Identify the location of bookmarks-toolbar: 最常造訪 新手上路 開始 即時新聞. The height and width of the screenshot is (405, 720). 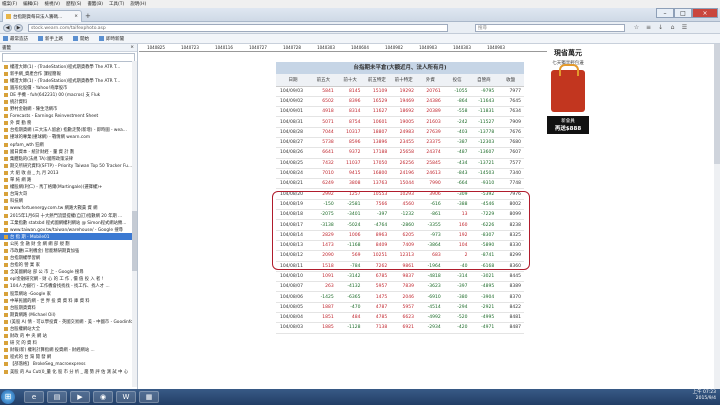
(360, 39).